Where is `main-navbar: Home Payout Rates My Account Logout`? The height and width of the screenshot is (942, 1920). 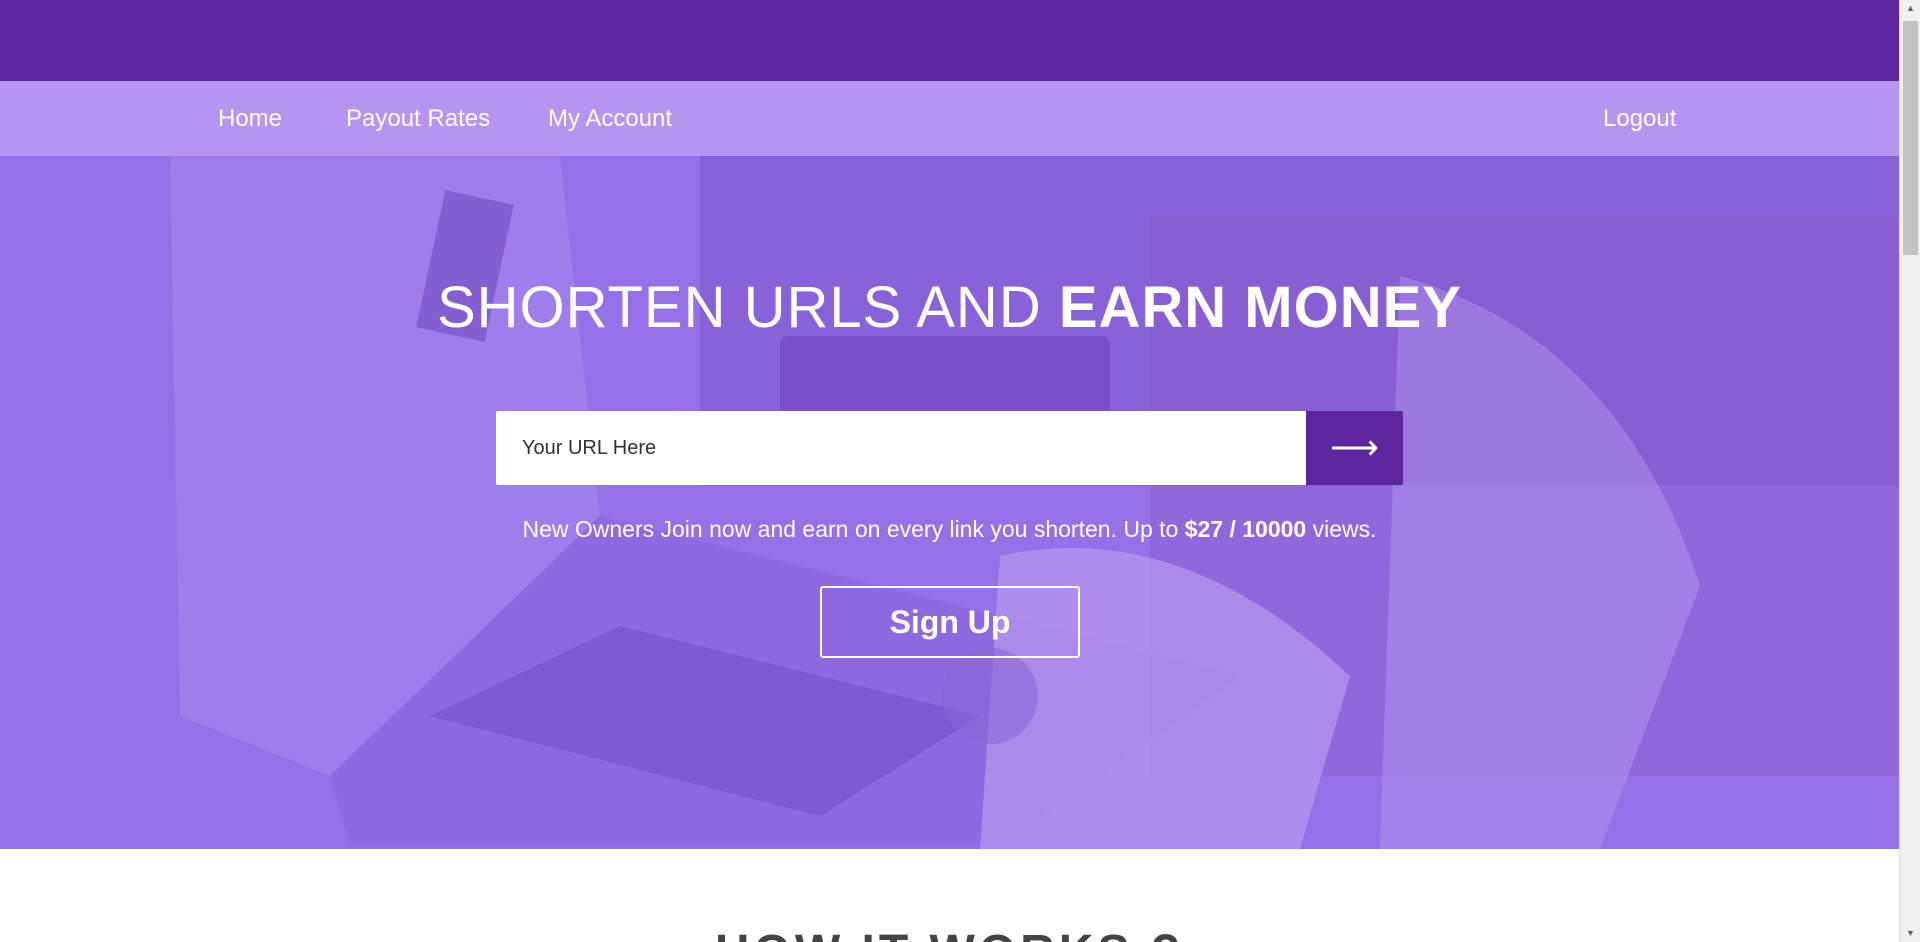 main-navbar: Home Payout Rates My Account Logout is located at coordinates (949, 118).